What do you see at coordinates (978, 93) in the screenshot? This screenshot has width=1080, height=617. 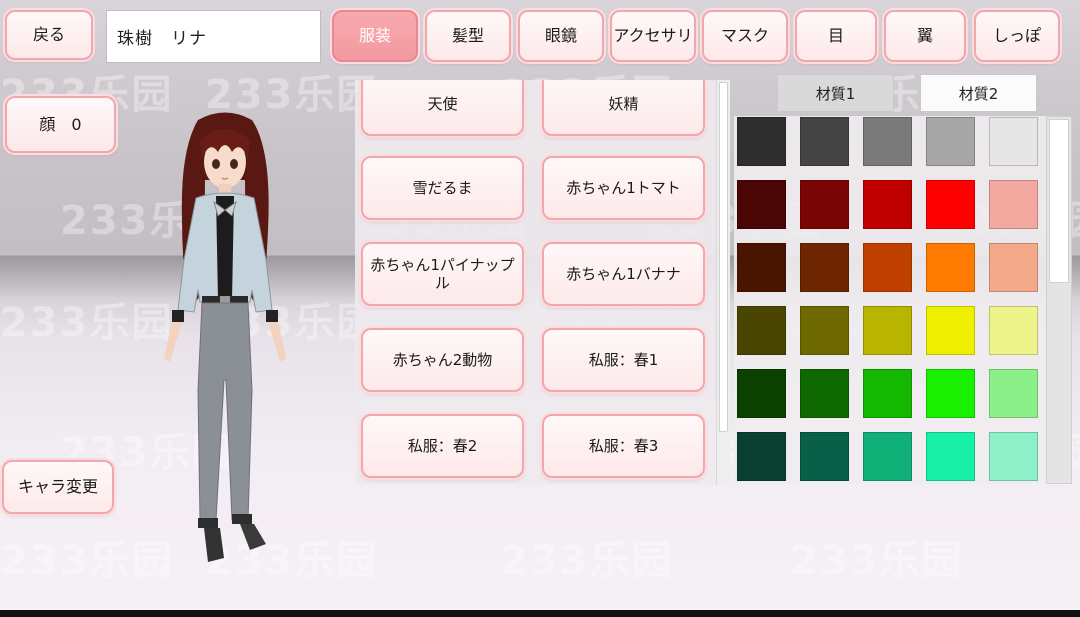 I see `material-tab-2: 材質2` at bounding box center [978, 93].